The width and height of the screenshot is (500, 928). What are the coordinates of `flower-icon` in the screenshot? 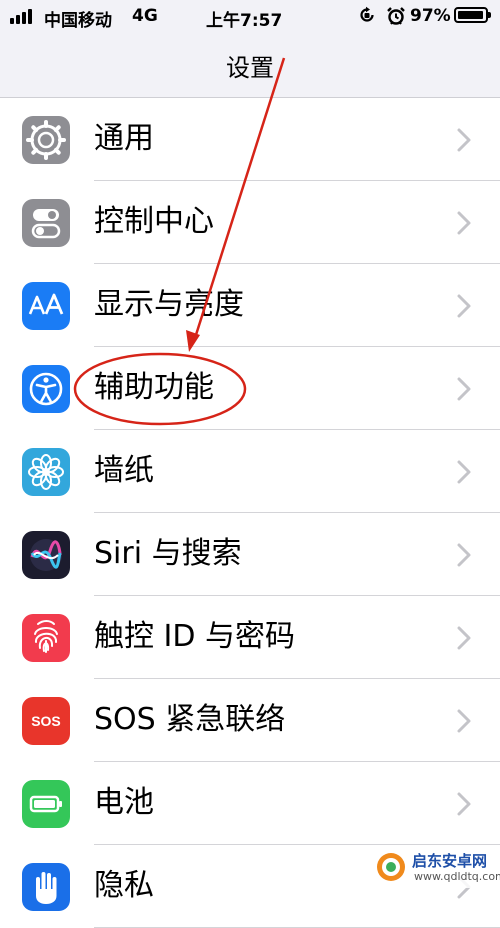 It's located at (46, 472).